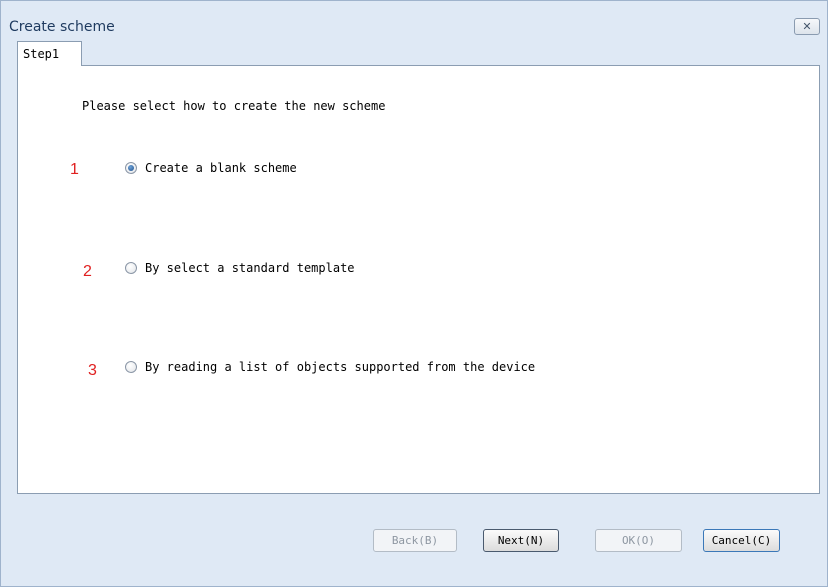  Describe the element at coordinates (741, 540) in the screenshot. I see `cancel-button: Cancel(C)` at that location.